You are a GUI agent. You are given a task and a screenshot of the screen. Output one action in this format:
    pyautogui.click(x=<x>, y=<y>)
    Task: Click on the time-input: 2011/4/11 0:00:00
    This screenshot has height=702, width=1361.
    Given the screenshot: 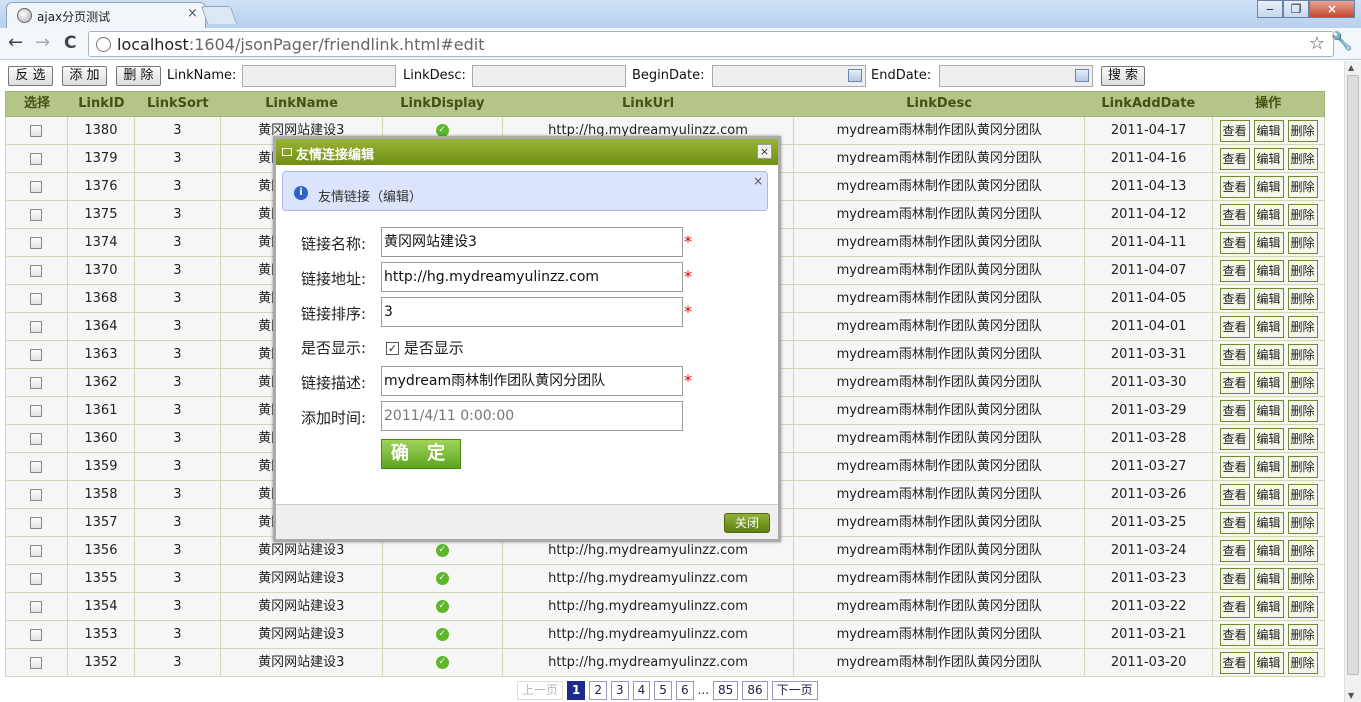 What is the action you would take?
    pyautogui.click(x=532, y=416)
    